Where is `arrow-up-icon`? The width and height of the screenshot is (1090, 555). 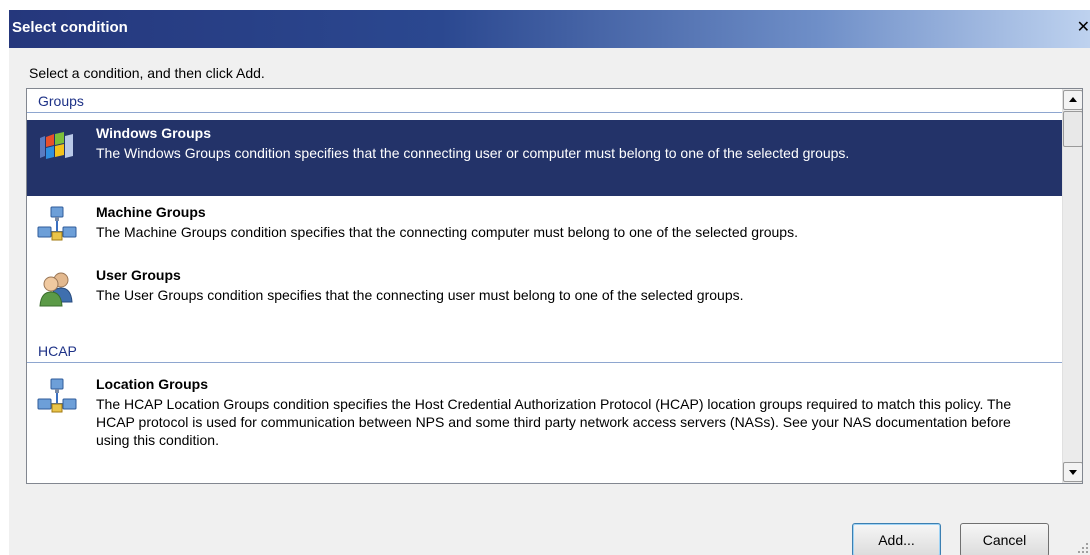 arrow-up-icon is located at coordinates (1073, 99).